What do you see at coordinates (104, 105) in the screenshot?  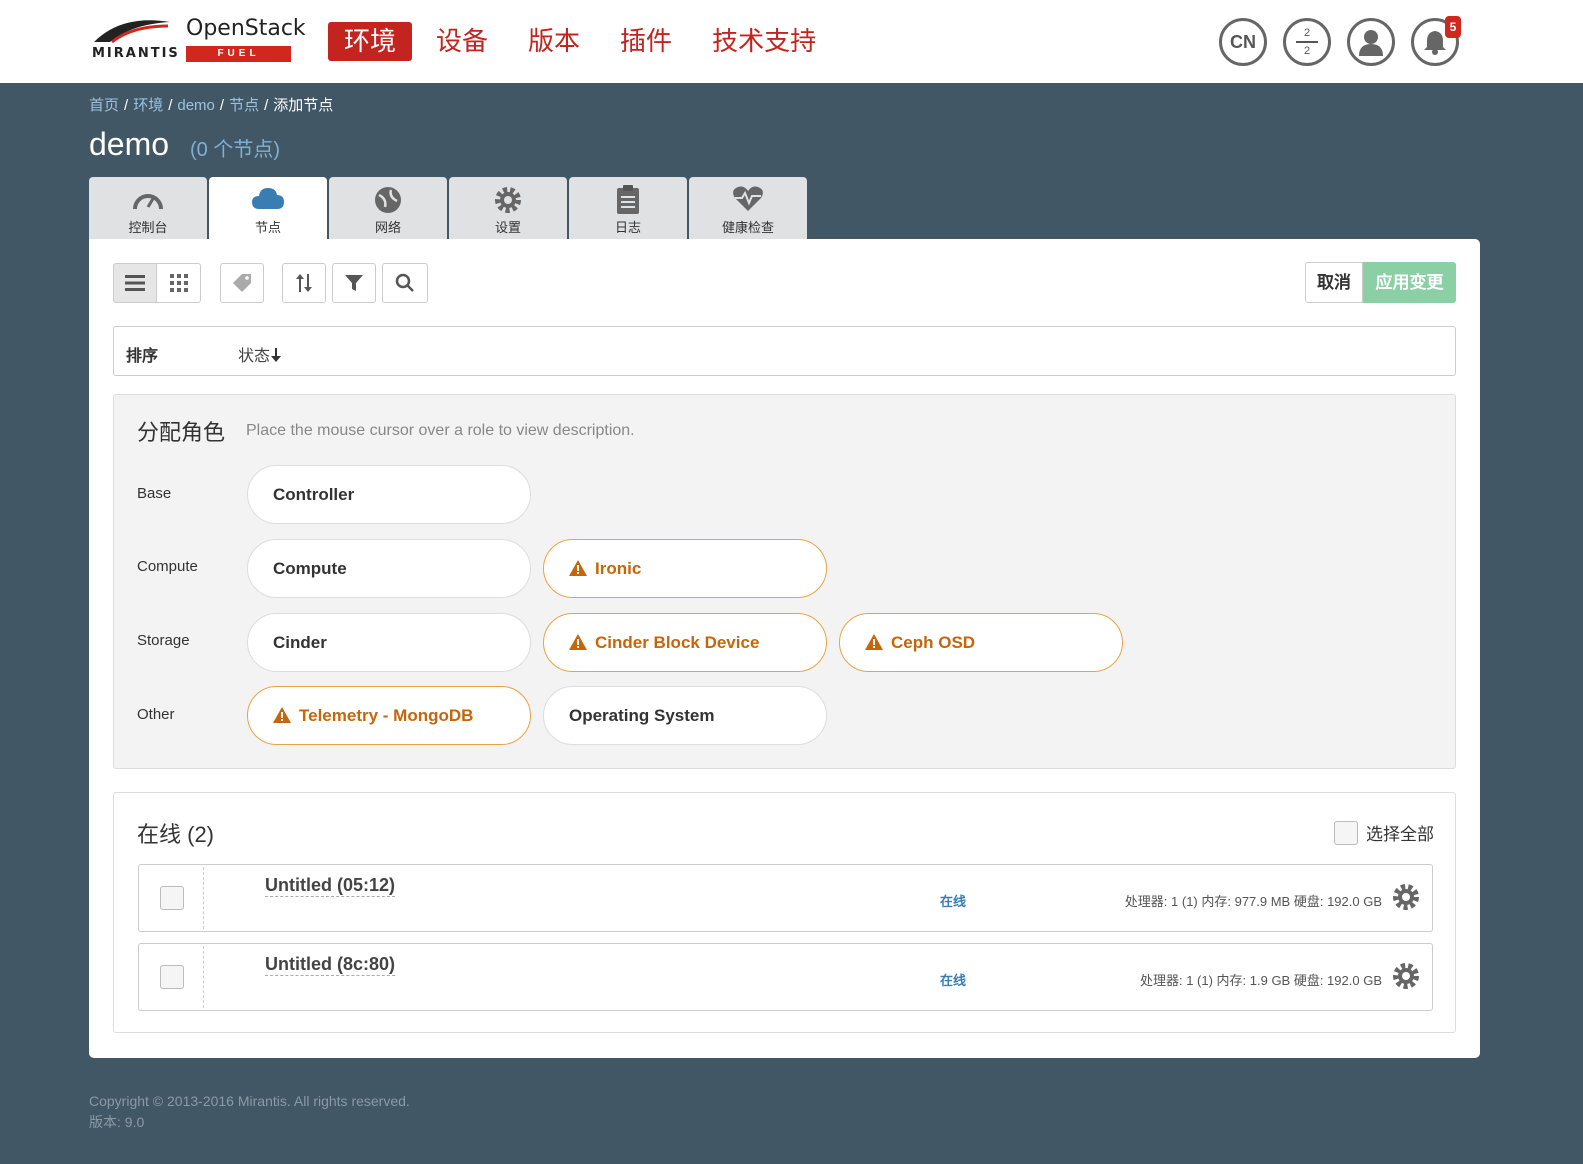 I see `breadcrumb-home: 首页` at bounding box center [104, 105].